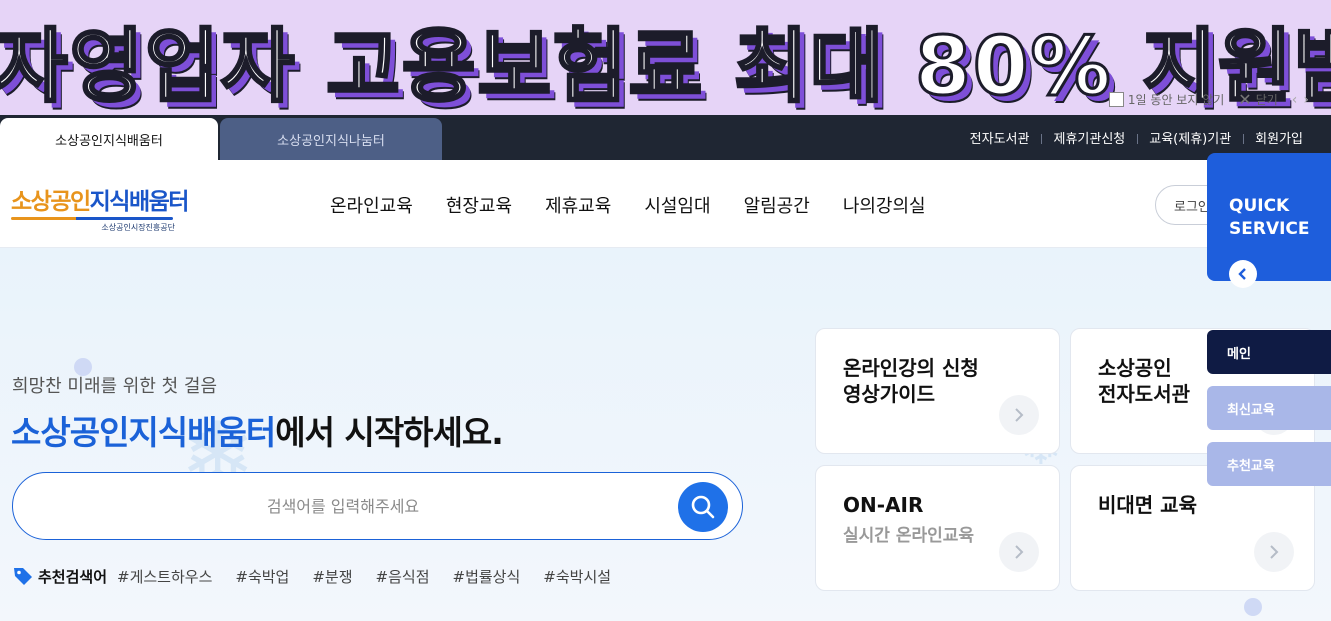 This screenshot has width=1331, height=621. Describe the element at coordinates (23, 576) in the screenshot. I see `tag-icon` at that location.